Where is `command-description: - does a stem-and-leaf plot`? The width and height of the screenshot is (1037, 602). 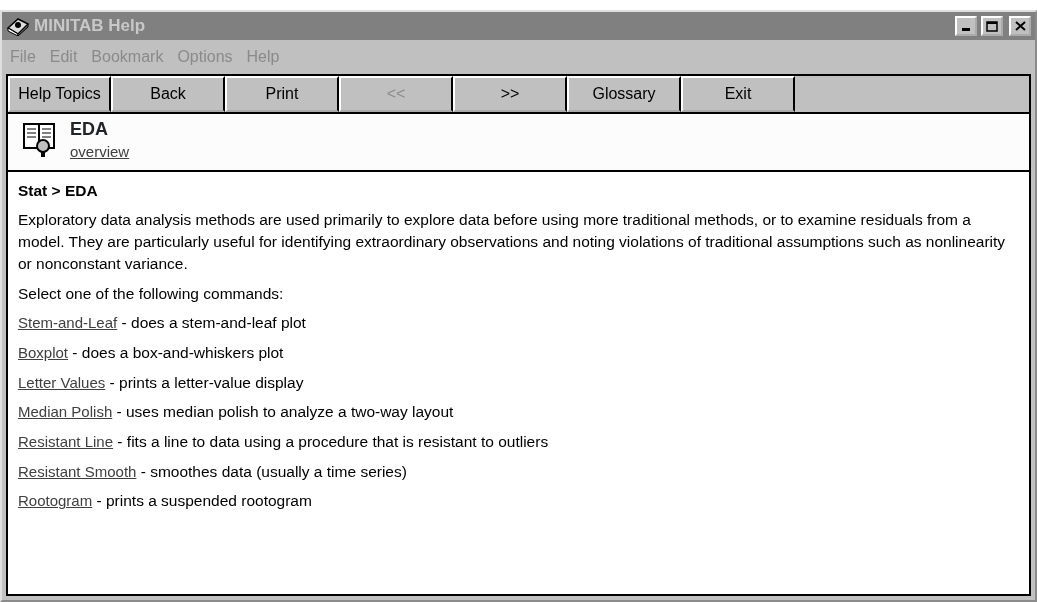
command-description: - does a stem-and-leaf plot is located at coordinates (213, 323).